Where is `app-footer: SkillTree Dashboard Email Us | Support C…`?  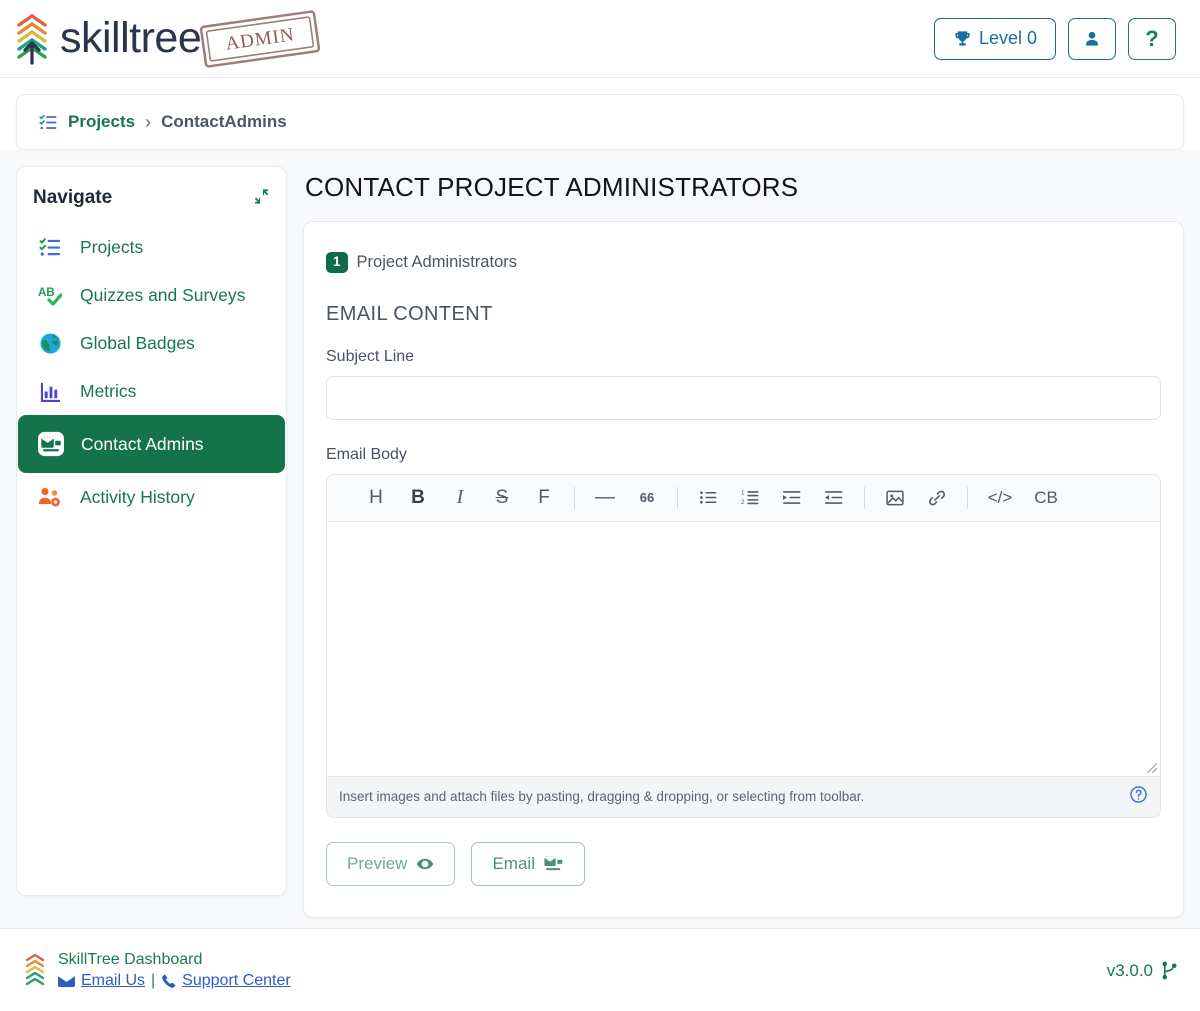 app-footer: SkillTree Dashboard Email Us | Support C… is located at coordinates (600, 969).